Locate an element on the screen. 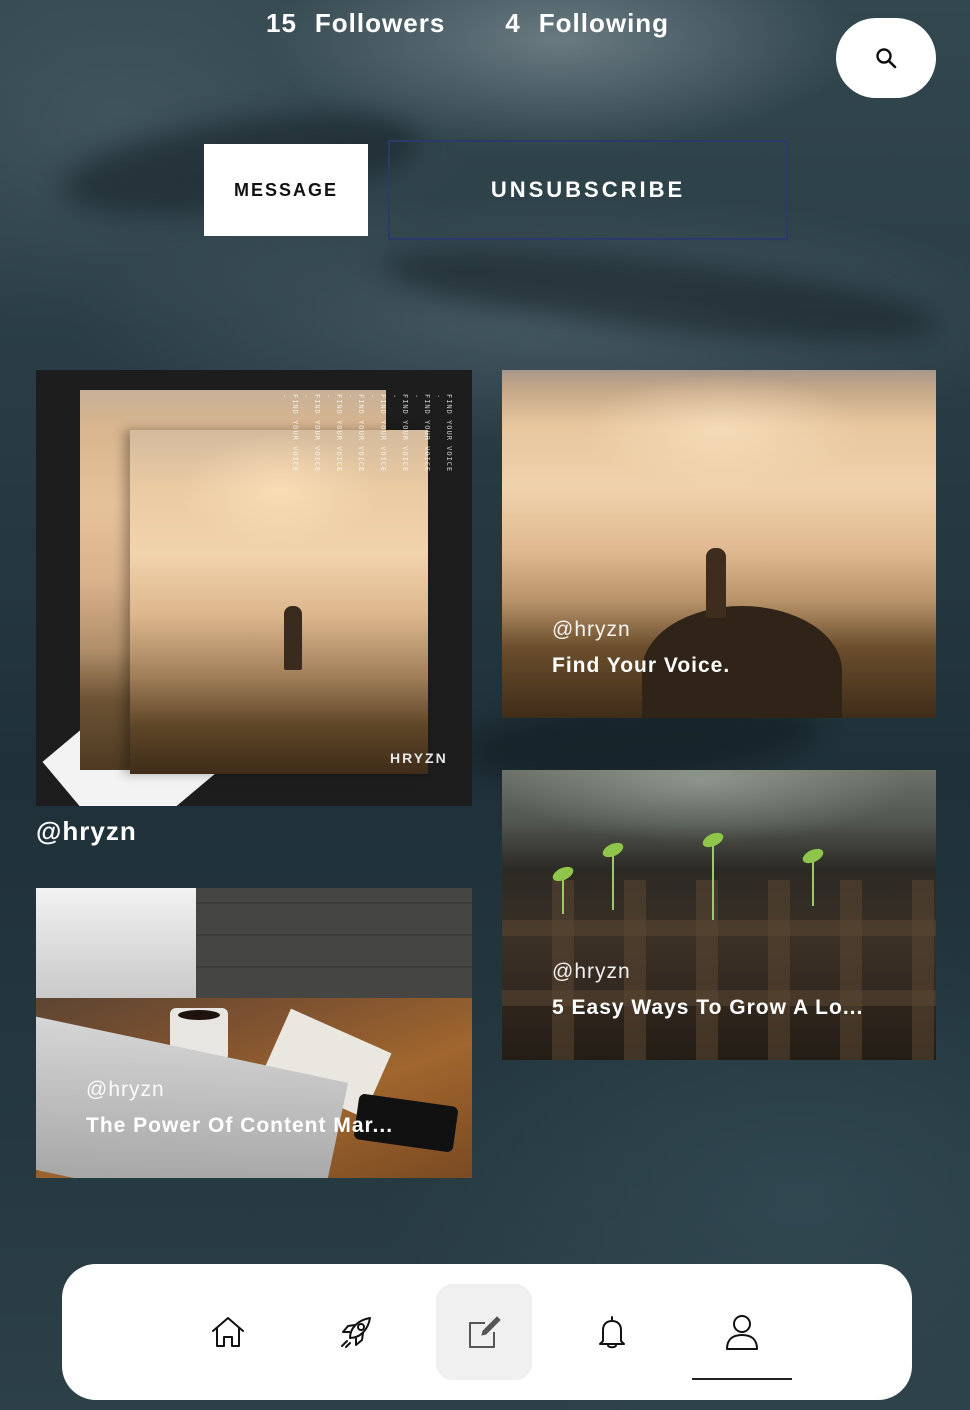 Image resolution: width=970 pixels, height=1410 pixels. following-label: Following is located at coordinates (604, 23).